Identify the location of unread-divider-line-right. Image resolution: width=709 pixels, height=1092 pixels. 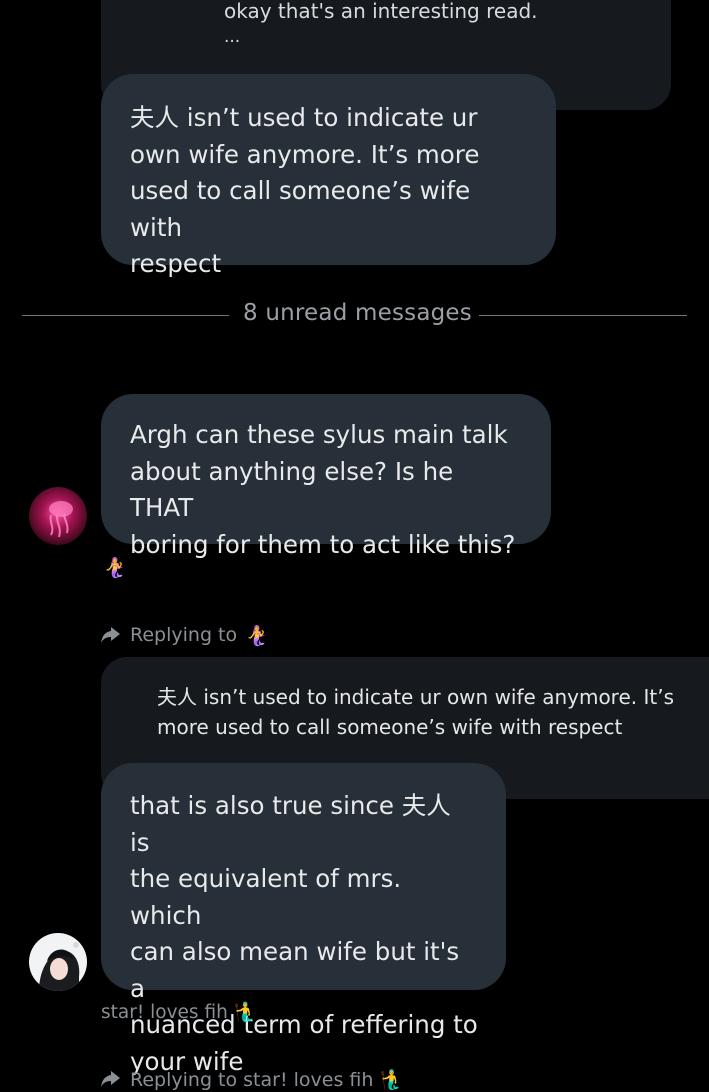
(583, 315).